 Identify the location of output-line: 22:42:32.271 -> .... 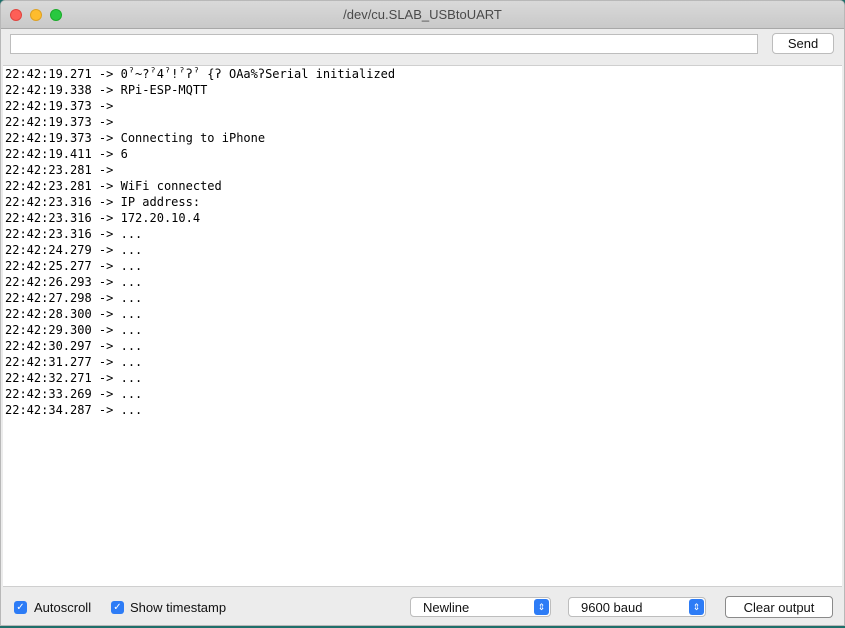
(74, 378).